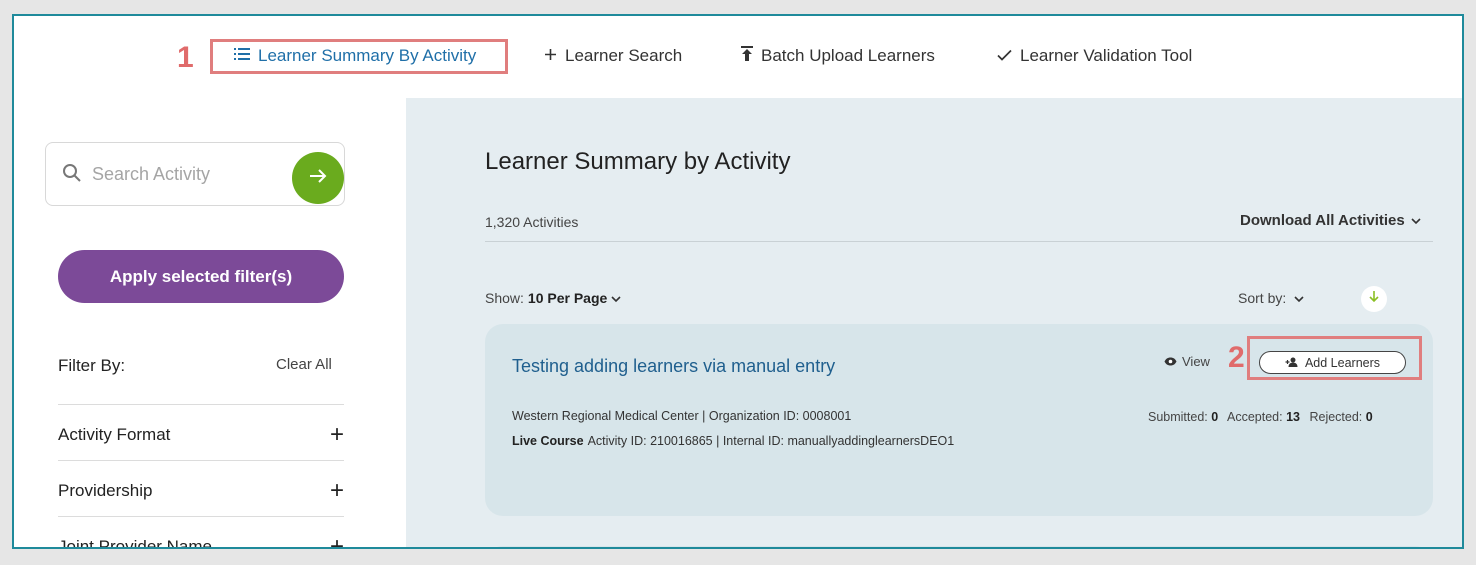 Image resolution: width=1476 pixels, height=565 pixels. Describe the element at coordinates (201, 435) in the screenshot. I see `filter-activity-format: Activity Format +` at that location.